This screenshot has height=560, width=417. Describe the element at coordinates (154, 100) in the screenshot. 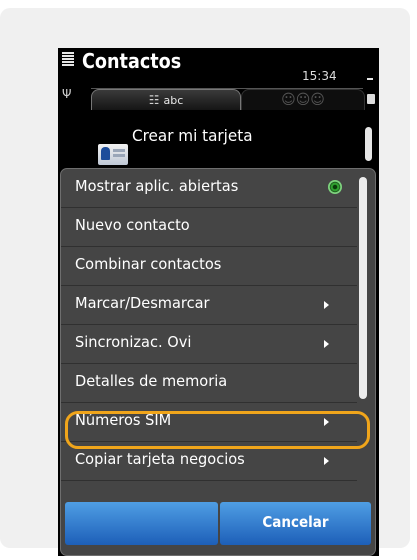

I see `contact-list-icon: ☷` at that location.